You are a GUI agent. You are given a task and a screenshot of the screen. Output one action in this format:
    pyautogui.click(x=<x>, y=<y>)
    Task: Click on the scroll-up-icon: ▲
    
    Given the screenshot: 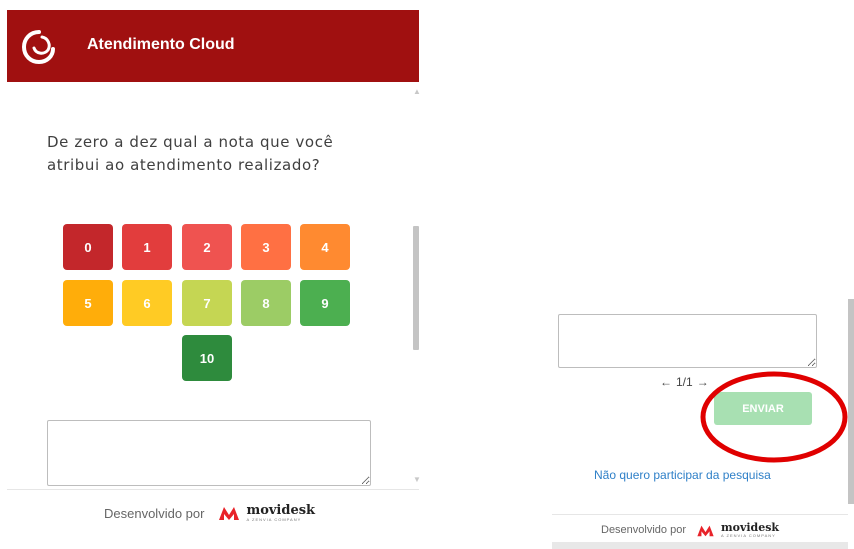 What is the action you would take?
    pyautogui.click(x=417, y=92)
    